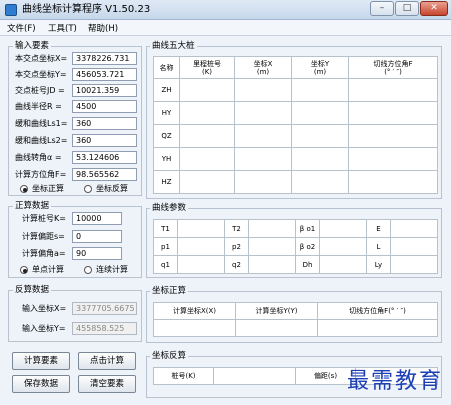  I want to click on inverse-x-input: 3377705.6675, so click(104, 308).